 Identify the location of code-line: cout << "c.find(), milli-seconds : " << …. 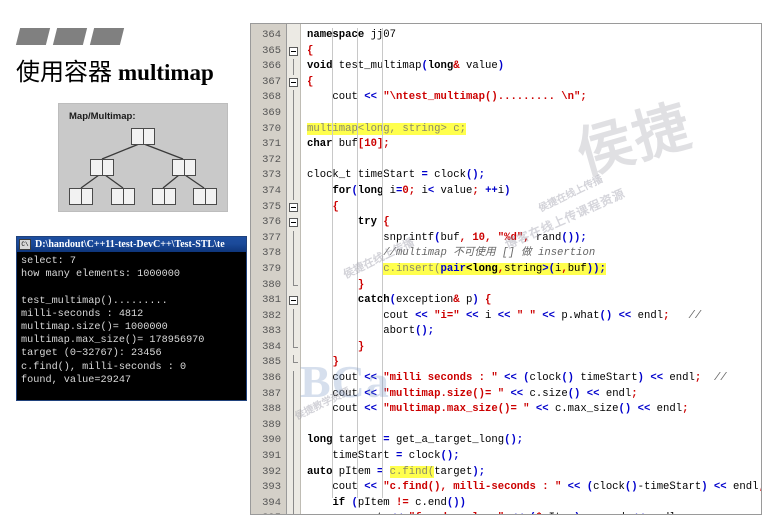
(531, 488).